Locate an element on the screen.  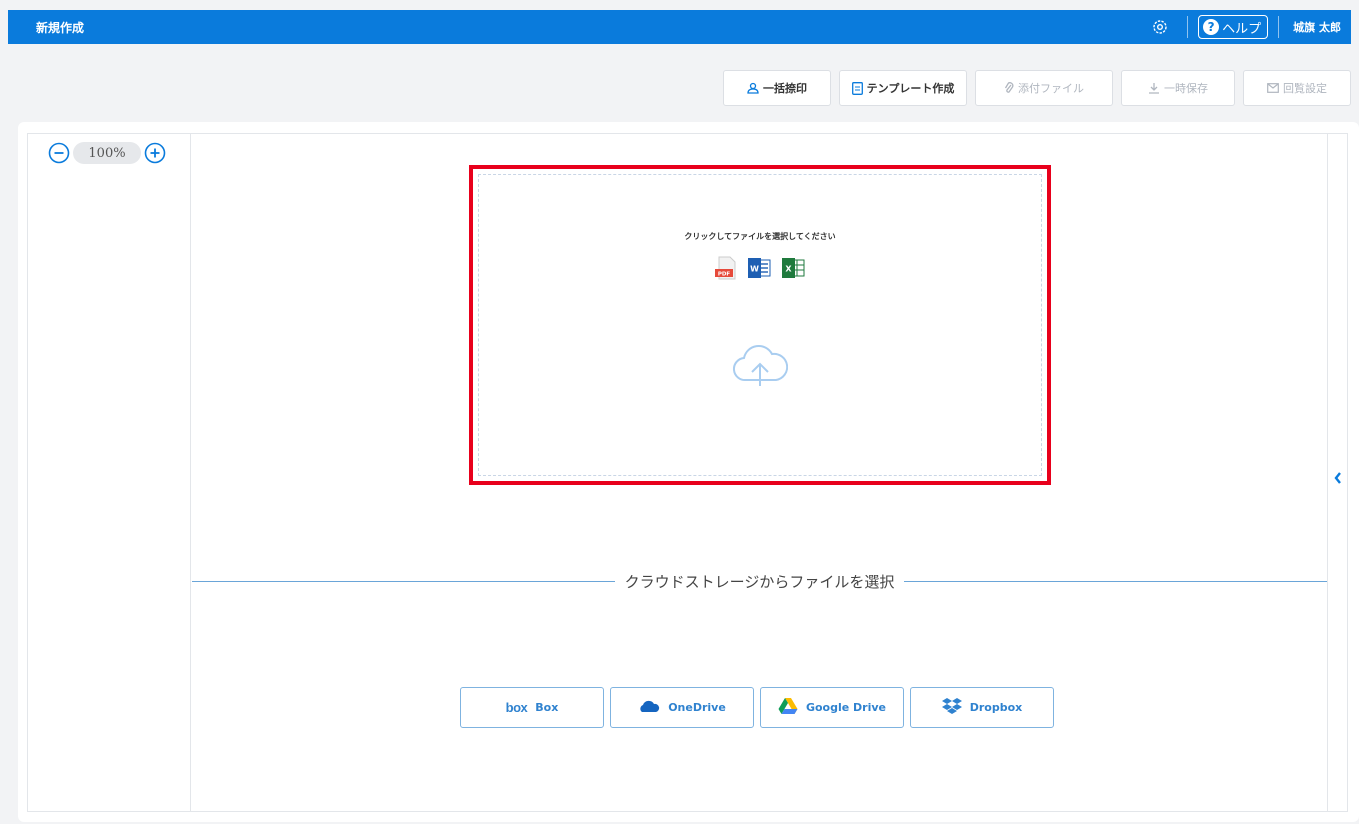
zoom-control: 100% is located at coordinates (107, 153).